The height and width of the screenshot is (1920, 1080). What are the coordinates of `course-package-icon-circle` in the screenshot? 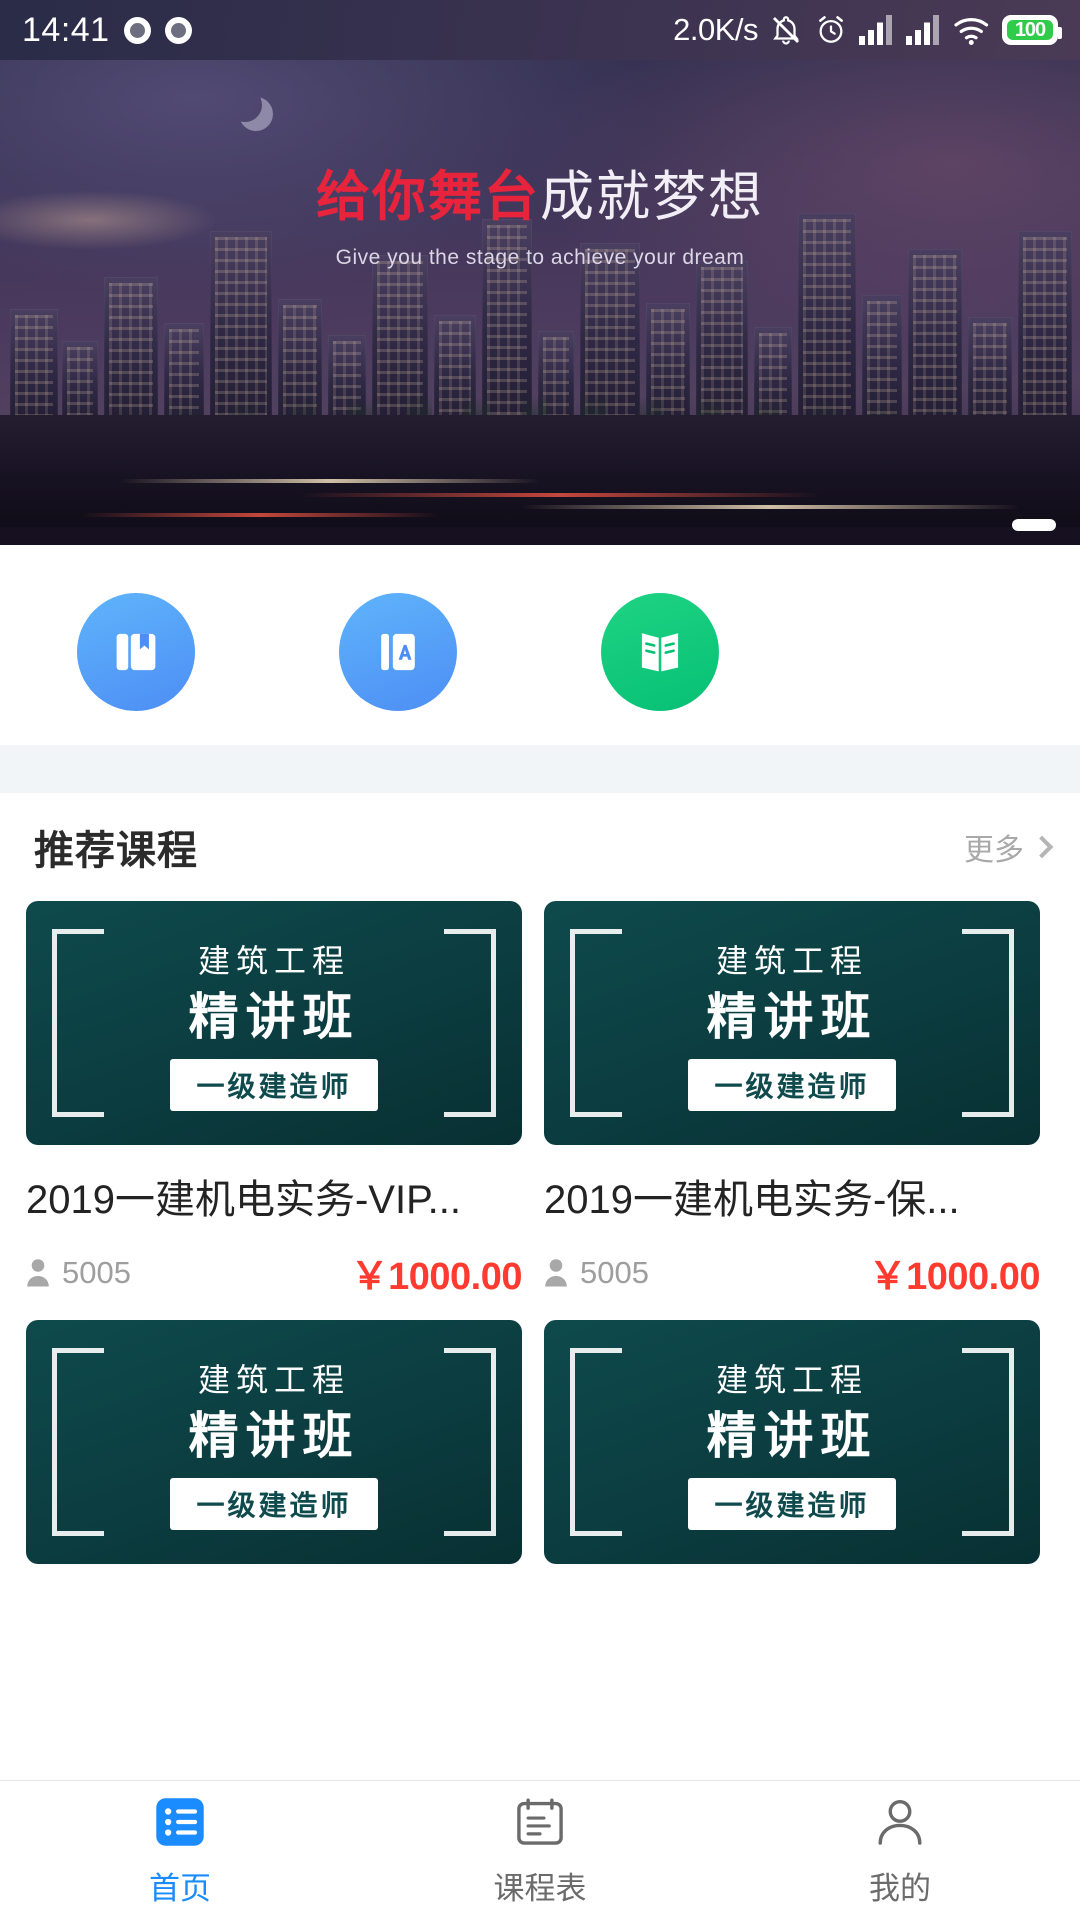 It's located at (660, 652).